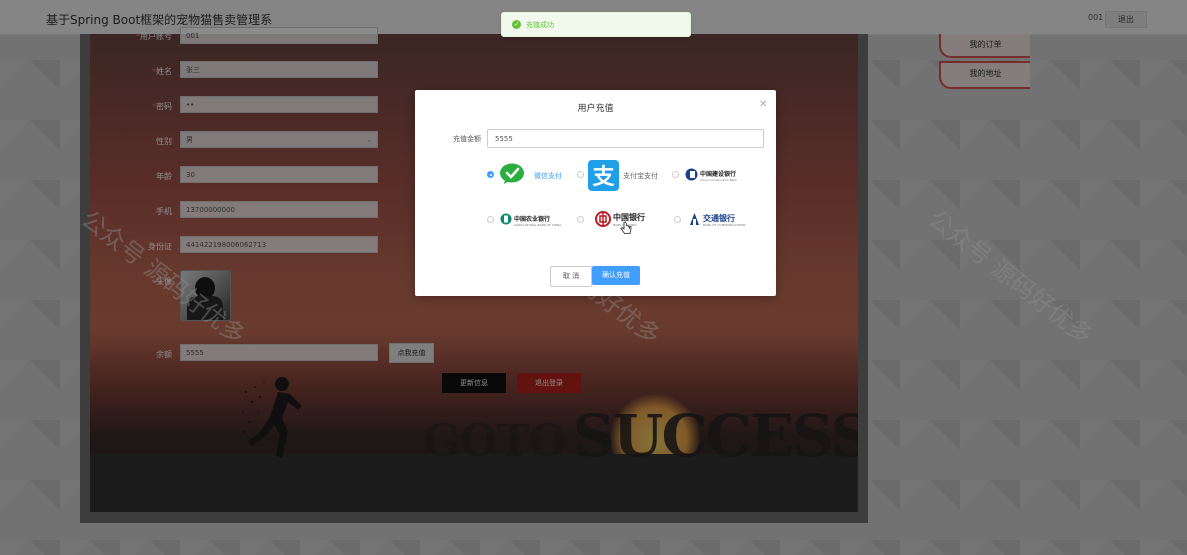  What do you see at coordinates (580, 219) in the screenshot?
I see `radio-boc` at bounding box center [580, 219].